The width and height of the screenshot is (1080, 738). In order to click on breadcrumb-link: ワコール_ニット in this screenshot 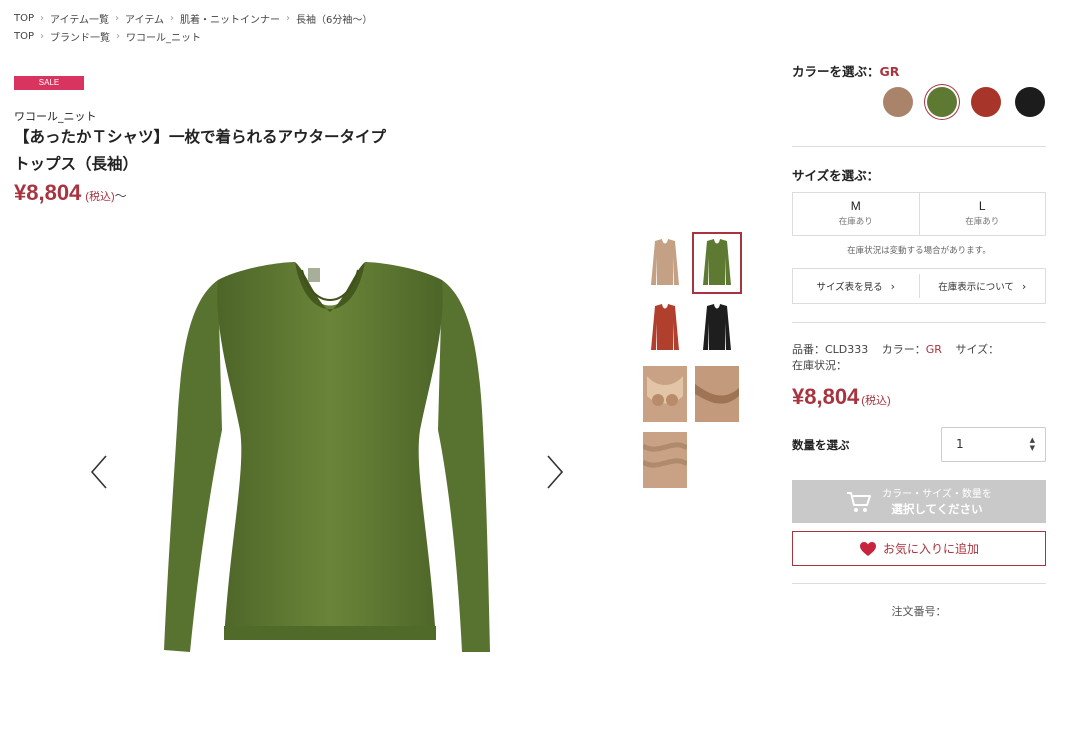, I will do `click(163, 36)`.